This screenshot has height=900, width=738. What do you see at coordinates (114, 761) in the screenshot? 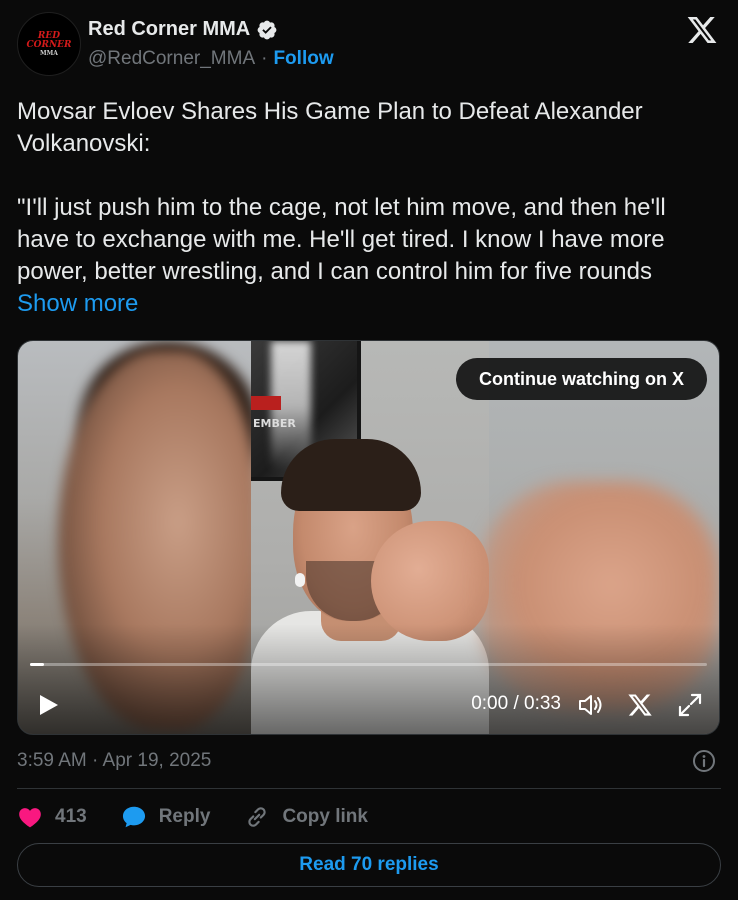
I see `tweet-timestamp: 3:59 AM · Apr 19, 2025` at bounding box center [114, 761].